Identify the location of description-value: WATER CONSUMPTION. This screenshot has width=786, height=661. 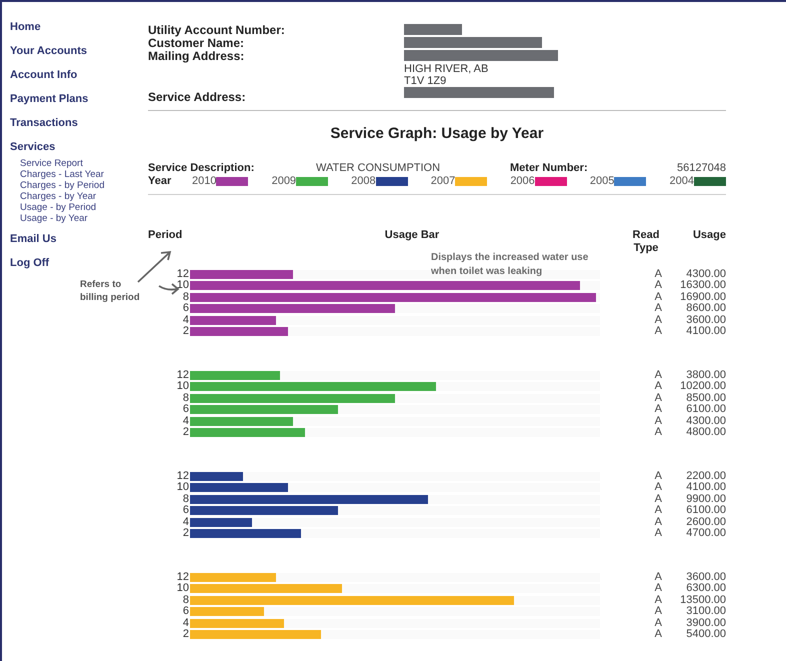
(379, 168).